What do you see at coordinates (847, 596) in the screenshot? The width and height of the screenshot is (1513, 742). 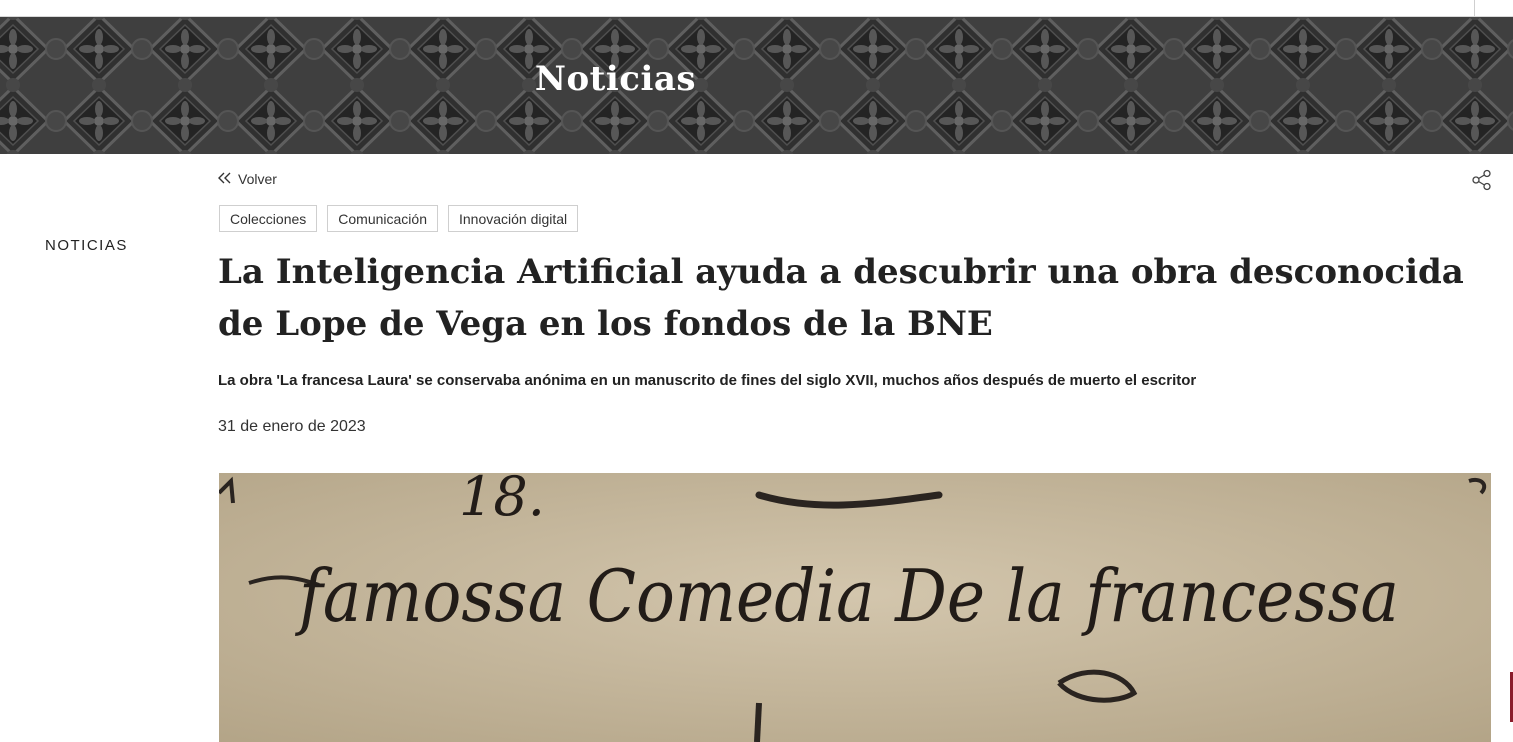 I see `manuscript-line-2: famossa Comedia De la francessa` at bounding box center [847, 596].